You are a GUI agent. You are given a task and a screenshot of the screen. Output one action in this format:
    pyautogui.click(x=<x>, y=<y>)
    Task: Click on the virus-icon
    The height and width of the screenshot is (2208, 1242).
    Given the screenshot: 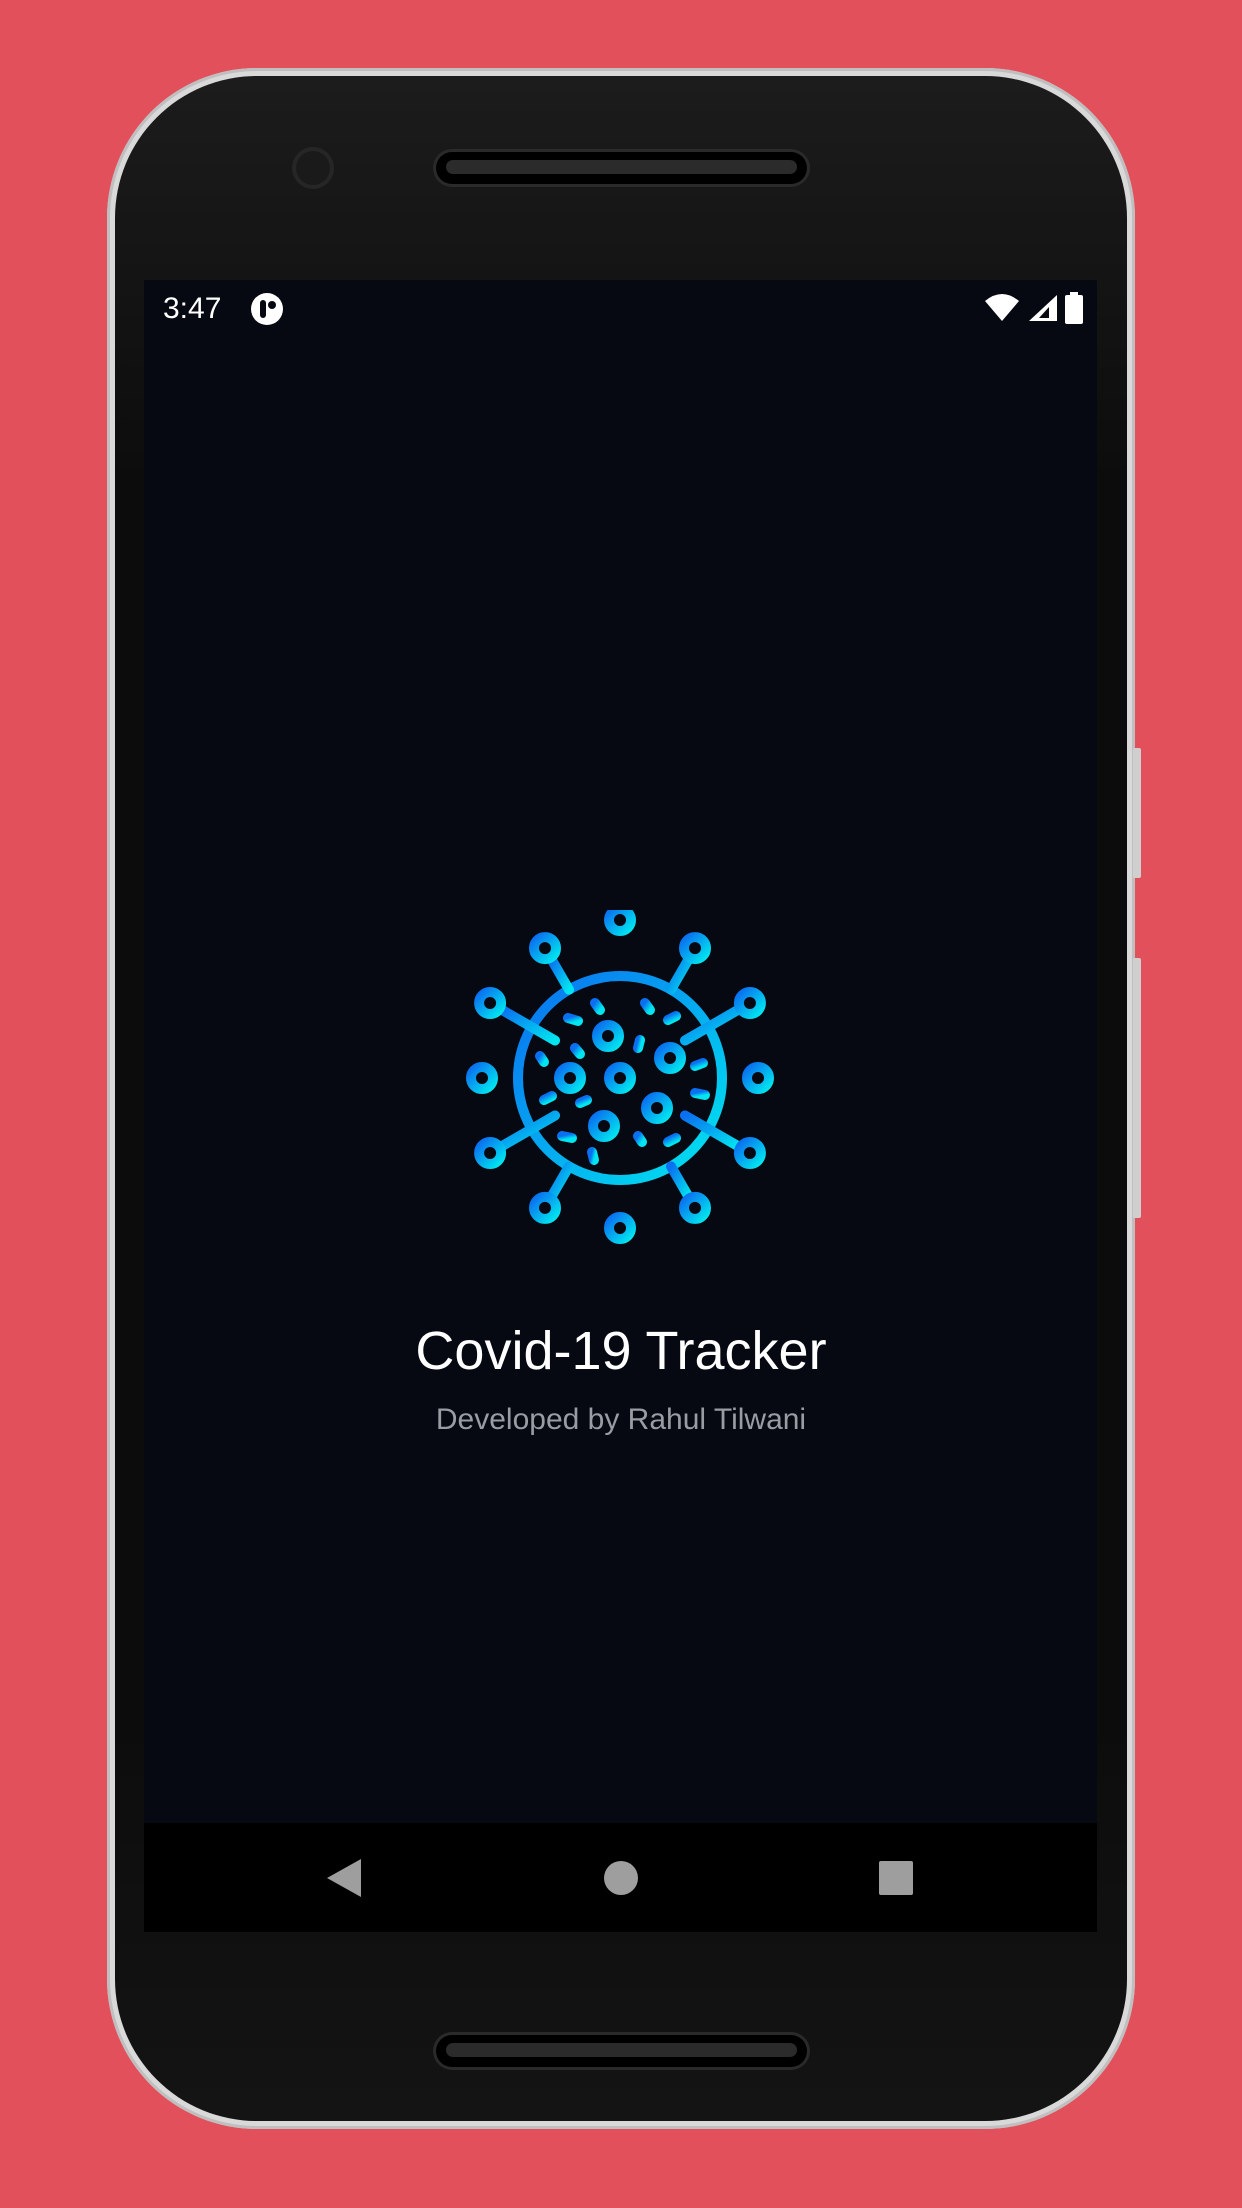 What is the action you would take?
    pyautogui.click(x=620, y=1077)
    